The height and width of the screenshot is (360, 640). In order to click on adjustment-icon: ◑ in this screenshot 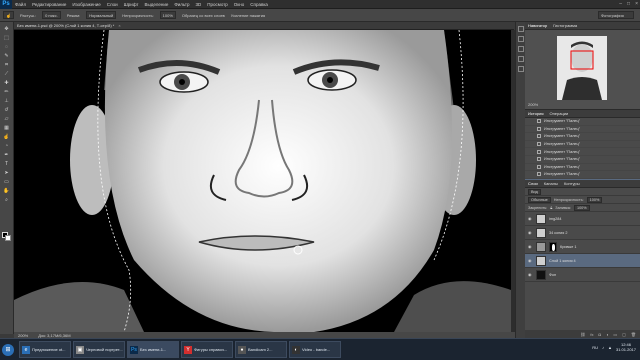, I will do `click(607, 334)`.